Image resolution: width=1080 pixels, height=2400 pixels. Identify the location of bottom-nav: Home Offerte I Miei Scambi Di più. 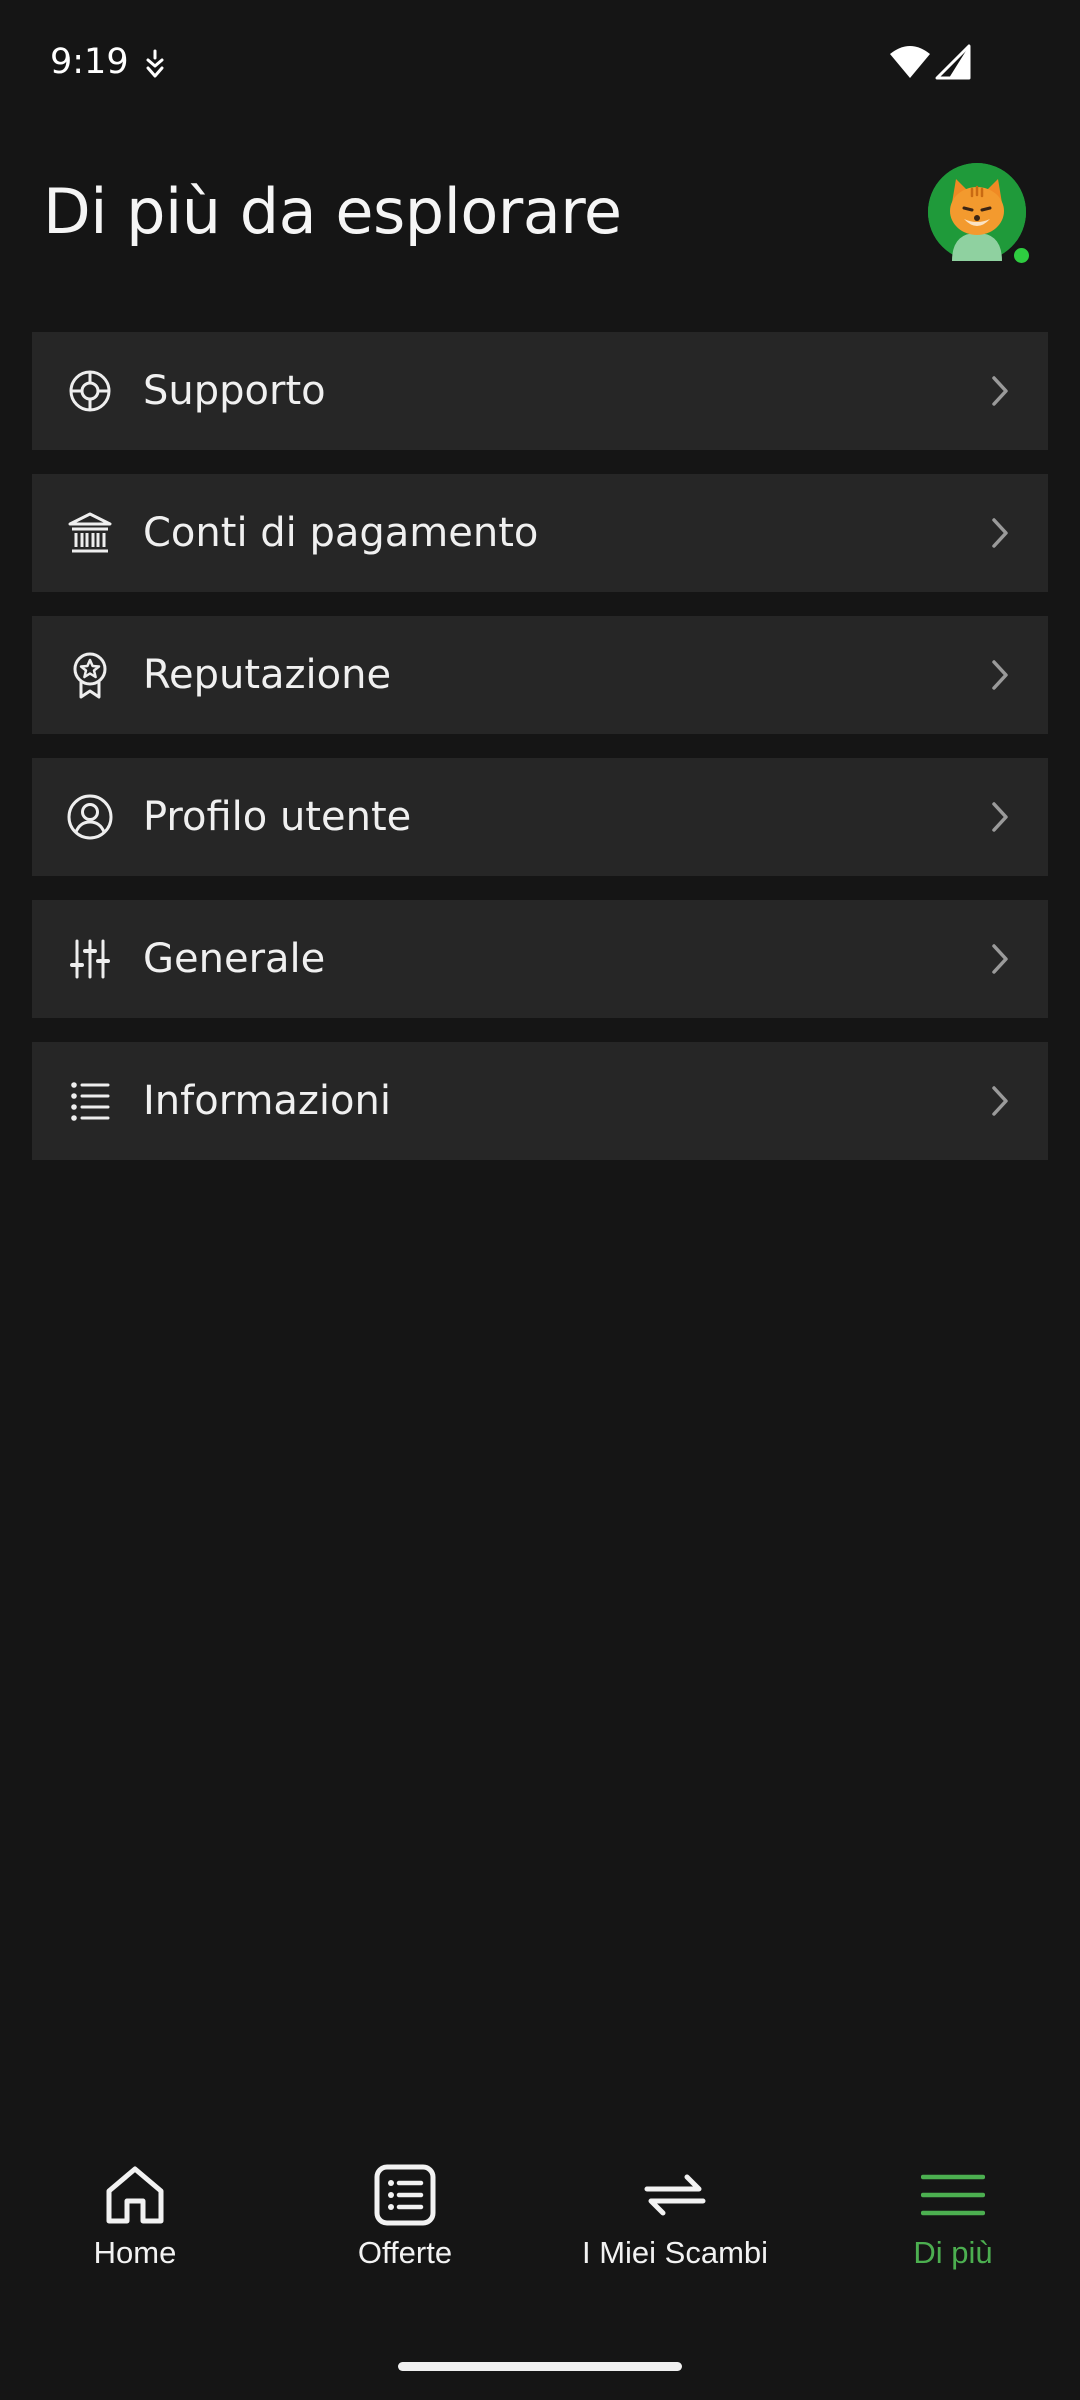
(540, 2225).